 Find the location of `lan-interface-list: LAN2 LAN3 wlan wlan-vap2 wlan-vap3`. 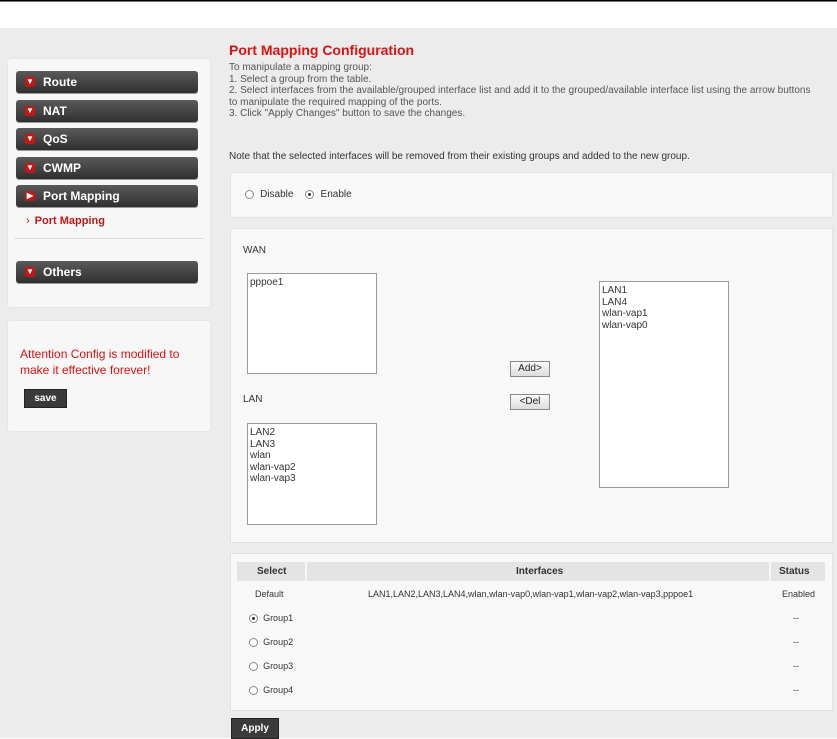

lan-interface-list: LAN2 LAN3 wlan wlan-vap2 wlan-vap3 is located at coordinates (312, 474).